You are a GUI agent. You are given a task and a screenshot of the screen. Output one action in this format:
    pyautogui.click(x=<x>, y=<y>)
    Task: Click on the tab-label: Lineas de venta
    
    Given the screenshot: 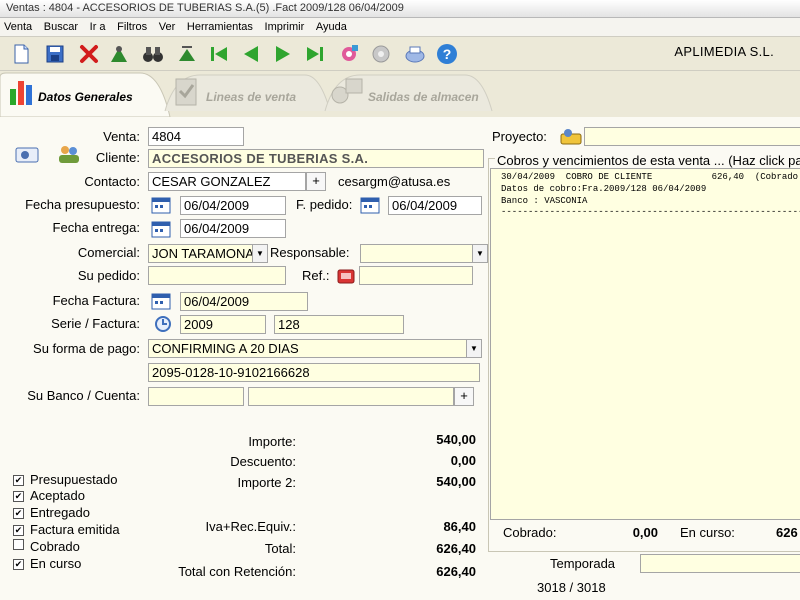 What is the action you would take?
    pyautogui.click(x=251, y=97)
    